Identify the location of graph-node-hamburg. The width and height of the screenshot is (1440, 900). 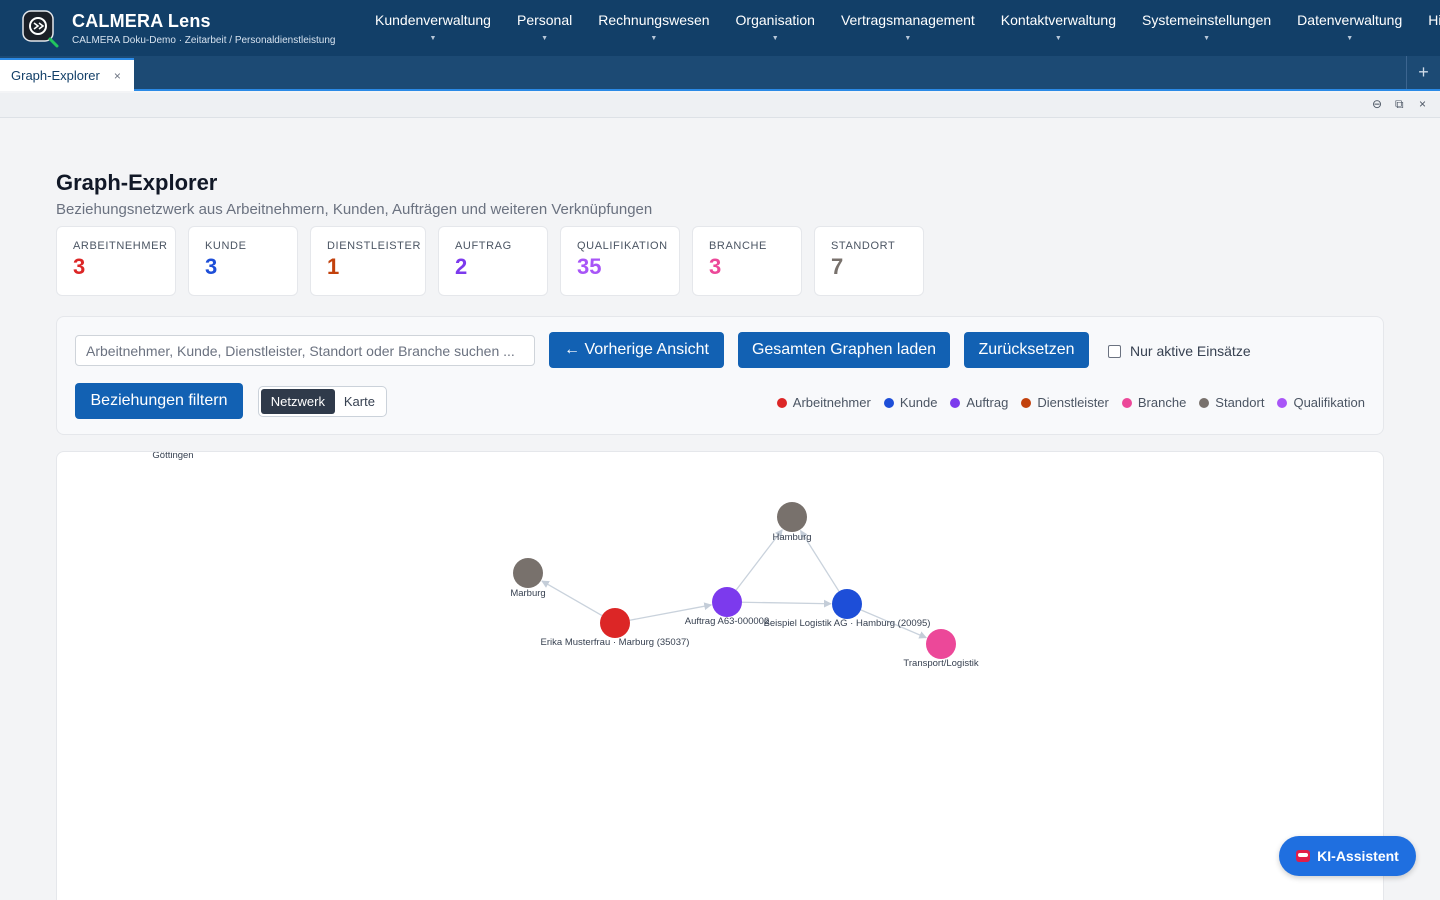
(792, 517).